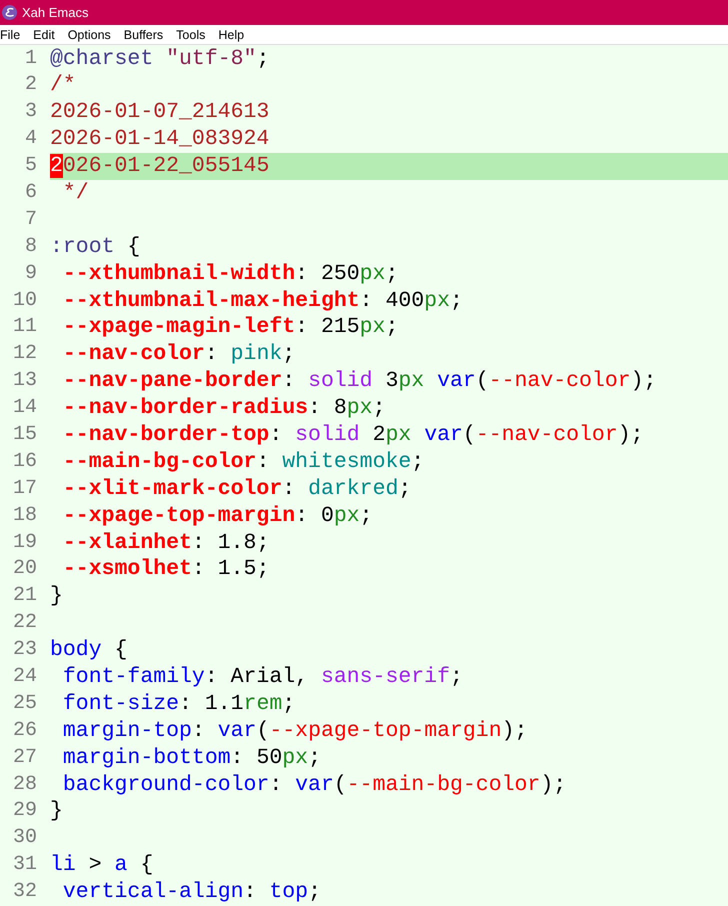  What do you see at coordinates (24, 623) in the screenshot?
I see `line-number: 22` at bounding box center [24, 623].